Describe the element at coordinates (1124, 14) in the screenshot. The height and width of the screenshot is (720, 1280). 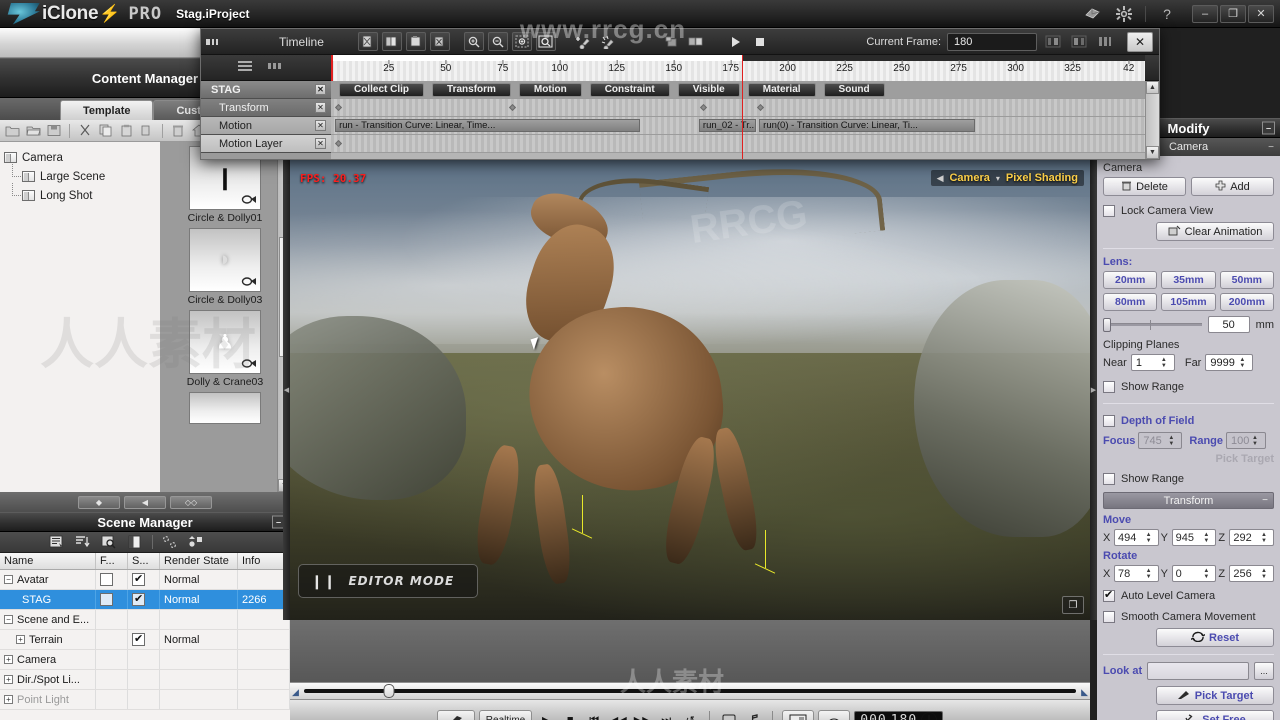
I see `gear-icon` at that location.